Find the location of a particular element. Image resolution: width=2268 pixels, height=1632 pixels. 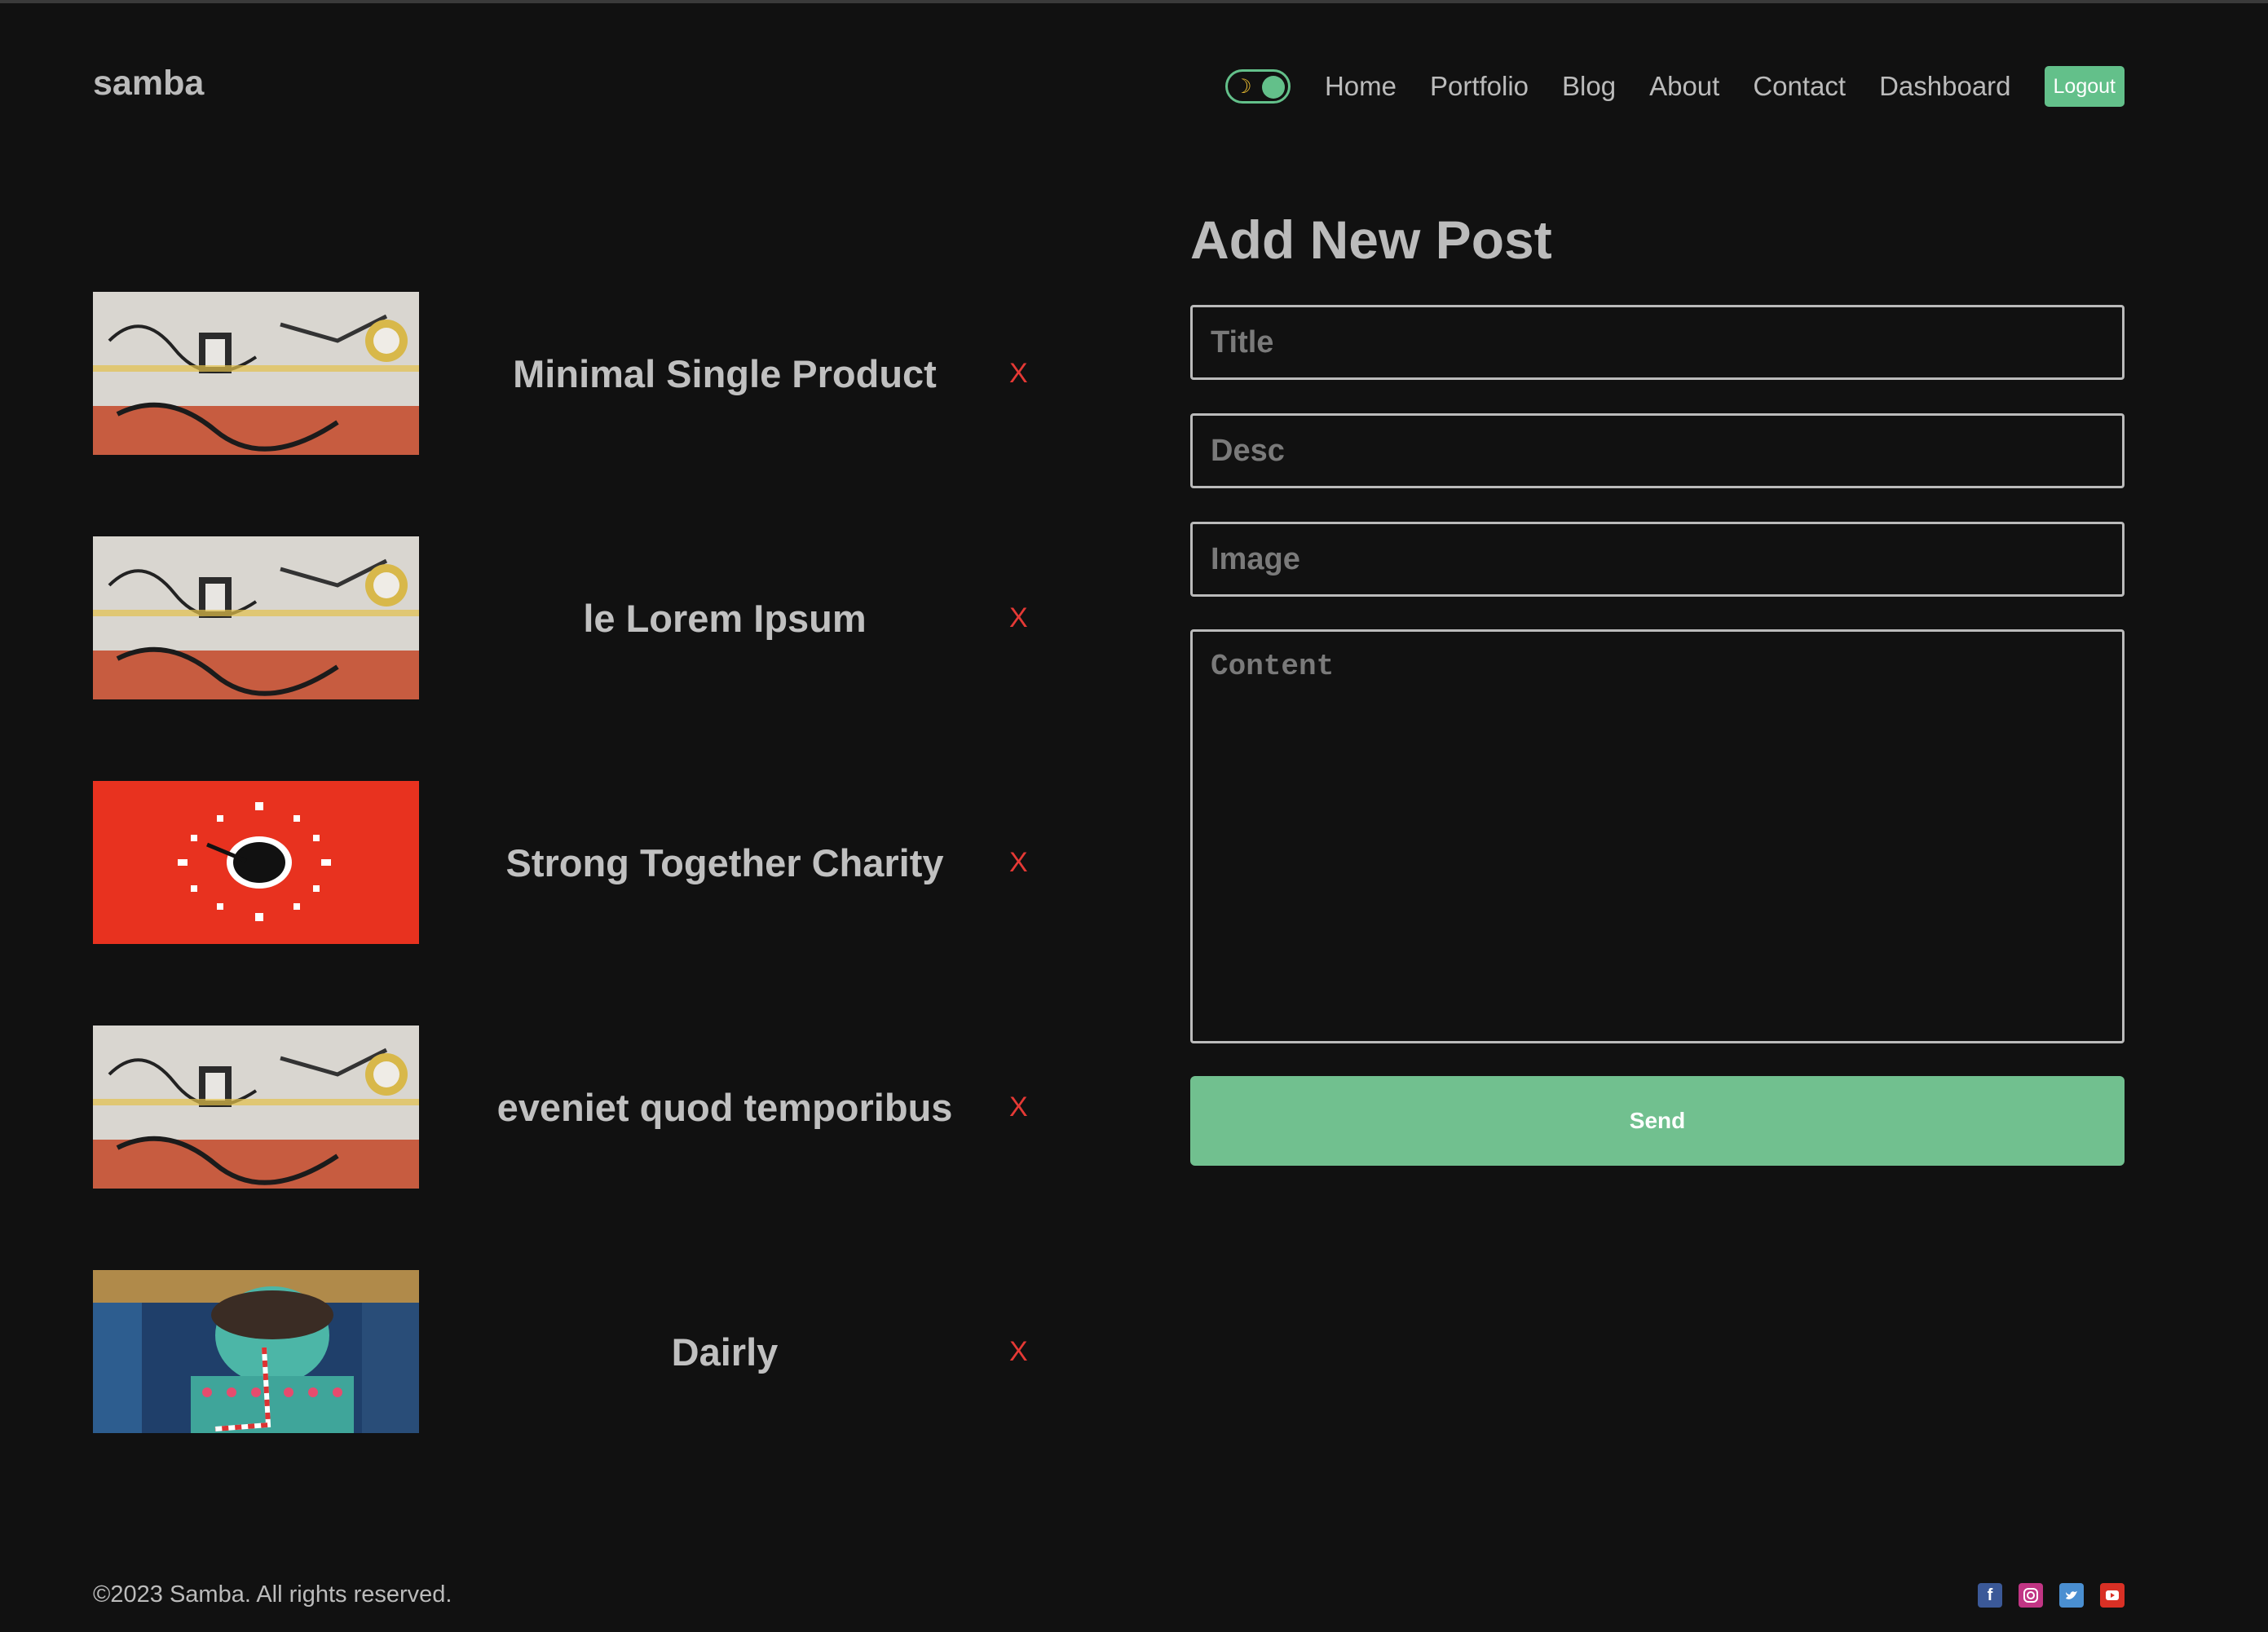

logout-button: Logout is located at coordinates (2084, 87).